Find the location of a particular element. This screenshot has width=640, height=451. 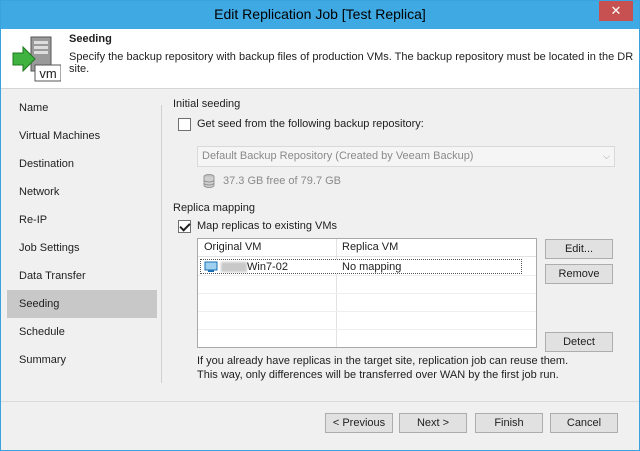

get-seed-checkbox is located at coordinates (184, 124).